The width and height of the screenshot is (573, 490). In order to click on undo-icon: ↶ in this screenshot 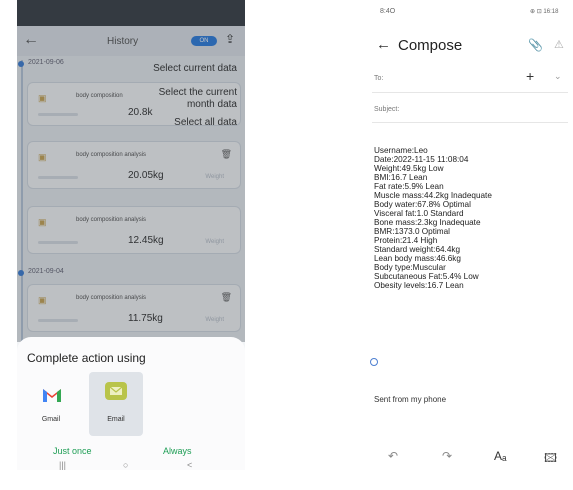, I will do `click(393, 456)`.